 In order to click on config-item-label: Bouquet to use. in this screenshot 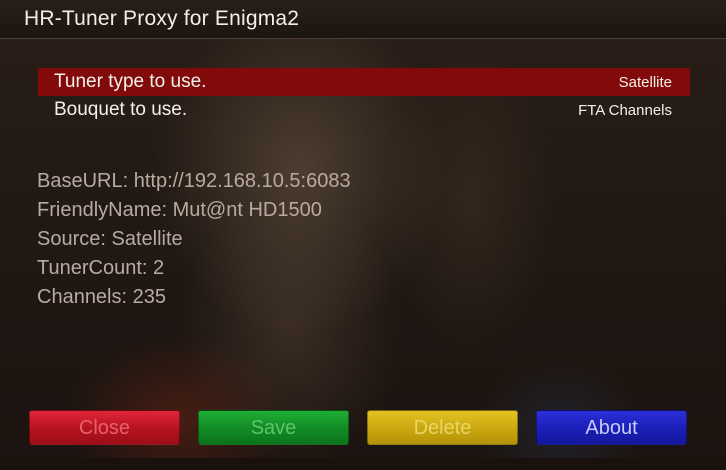, I will do `click(121, 109)`.